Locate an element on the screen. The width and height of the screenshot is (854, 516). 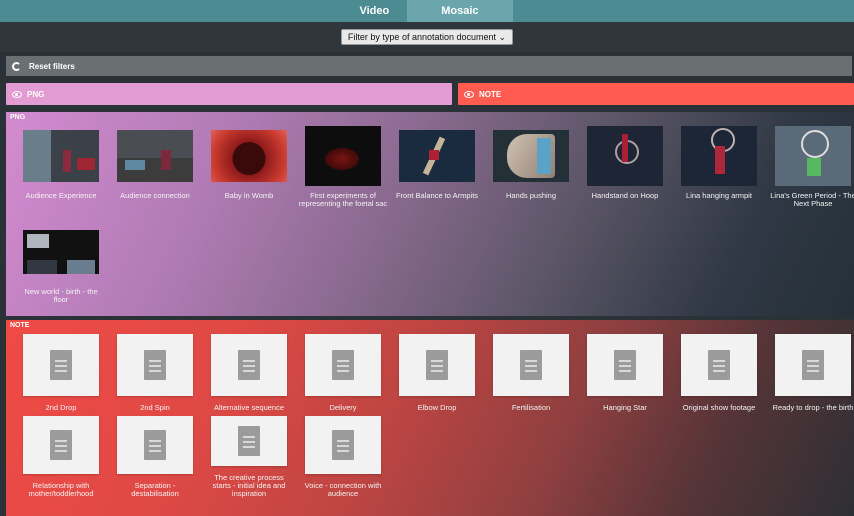
mosaic-item: 2nd Spin is located at coordinates (155, 375).